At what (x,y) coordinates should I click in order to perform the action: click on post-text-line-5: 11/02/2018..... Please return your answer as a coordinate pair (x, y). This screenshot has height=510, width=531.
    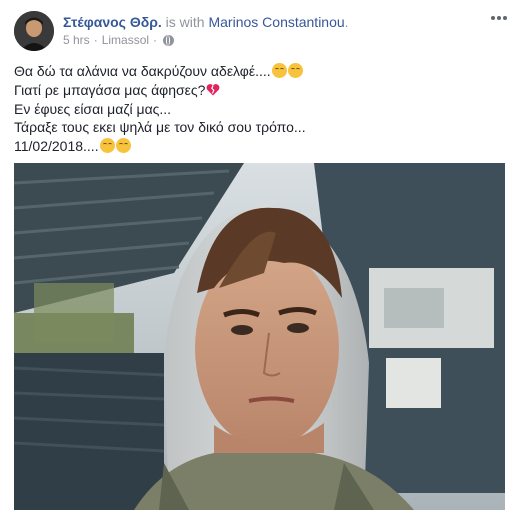
    Looking at the image, I should click on (264, 146).